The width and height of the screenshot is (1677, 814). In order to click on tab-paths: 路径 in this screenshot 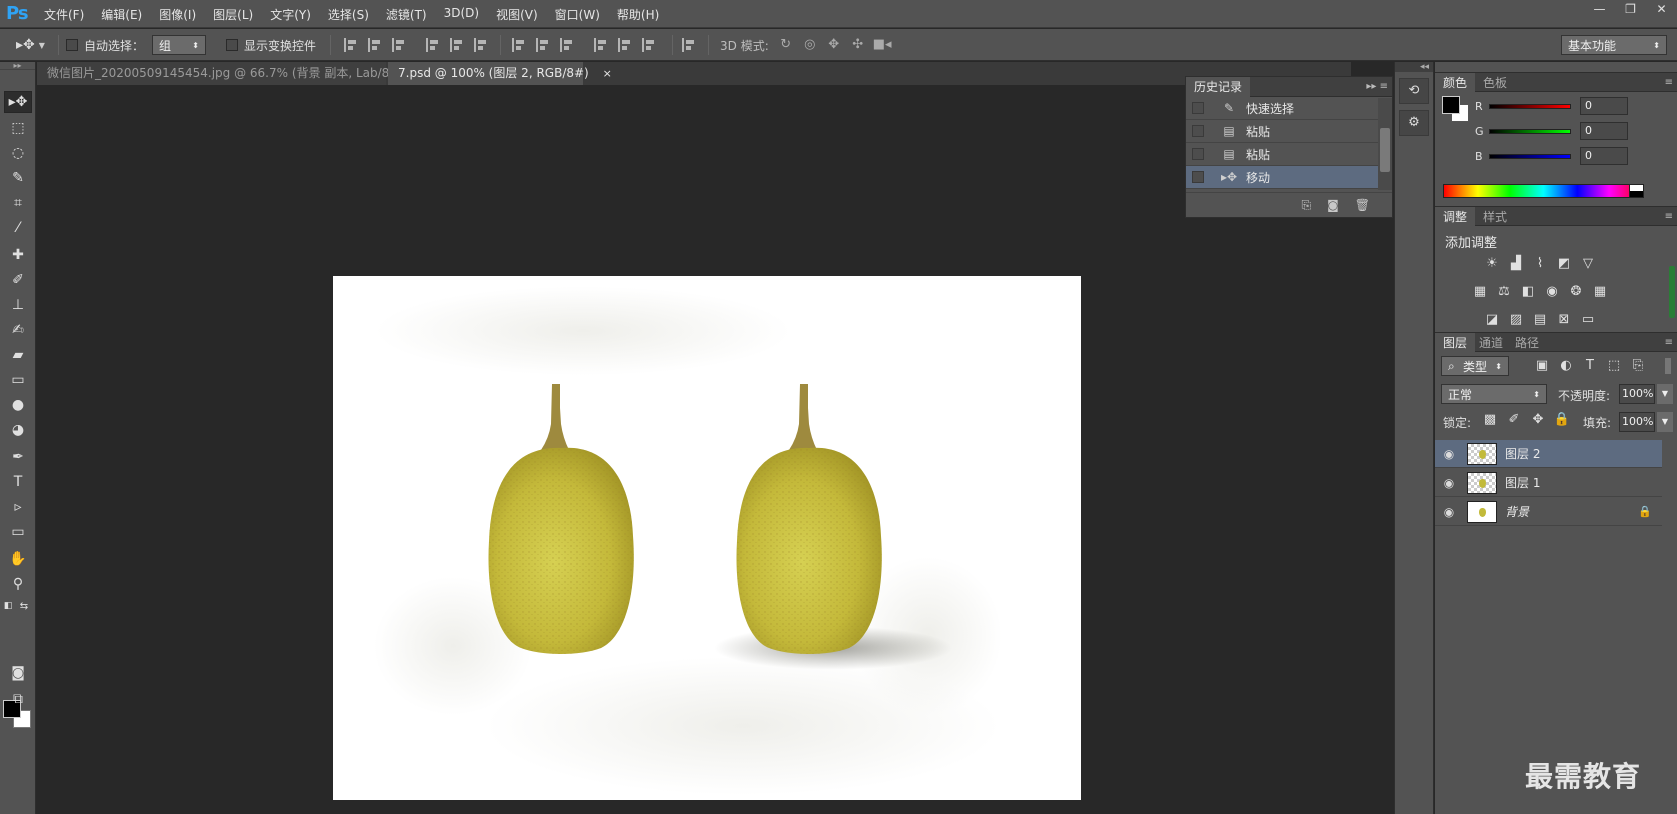, I will do `click(1527, 343)`.